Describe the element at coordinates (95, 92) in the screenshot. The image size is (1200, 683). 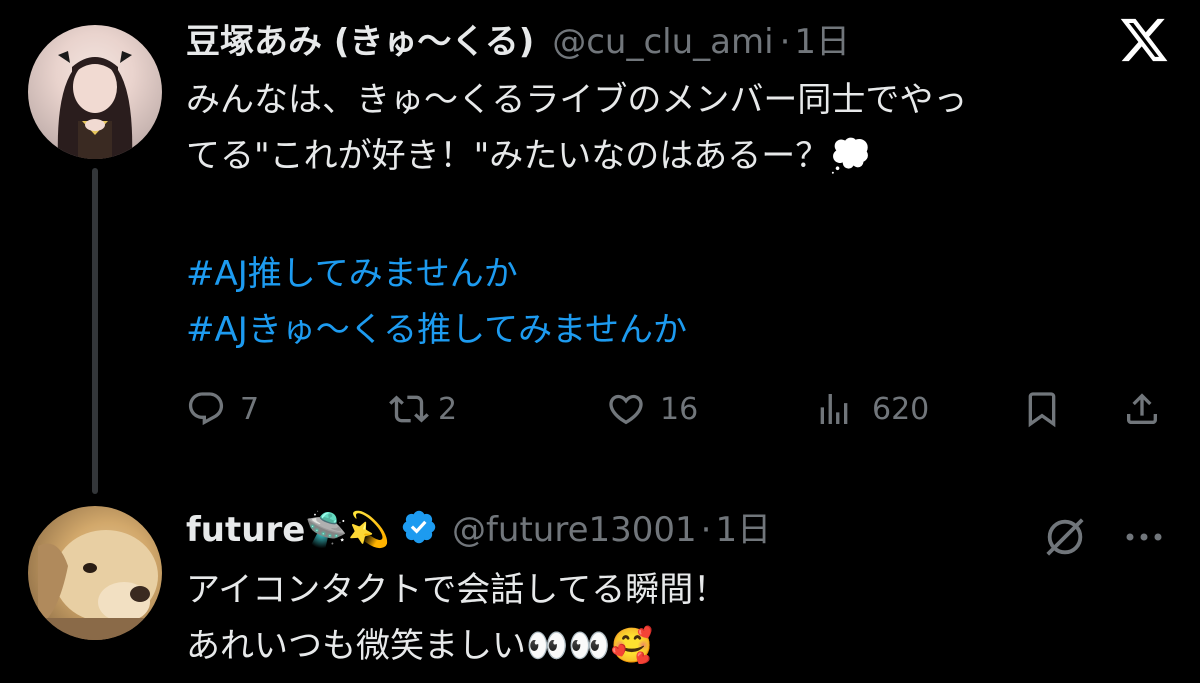
I see `author-avatar` at that location.